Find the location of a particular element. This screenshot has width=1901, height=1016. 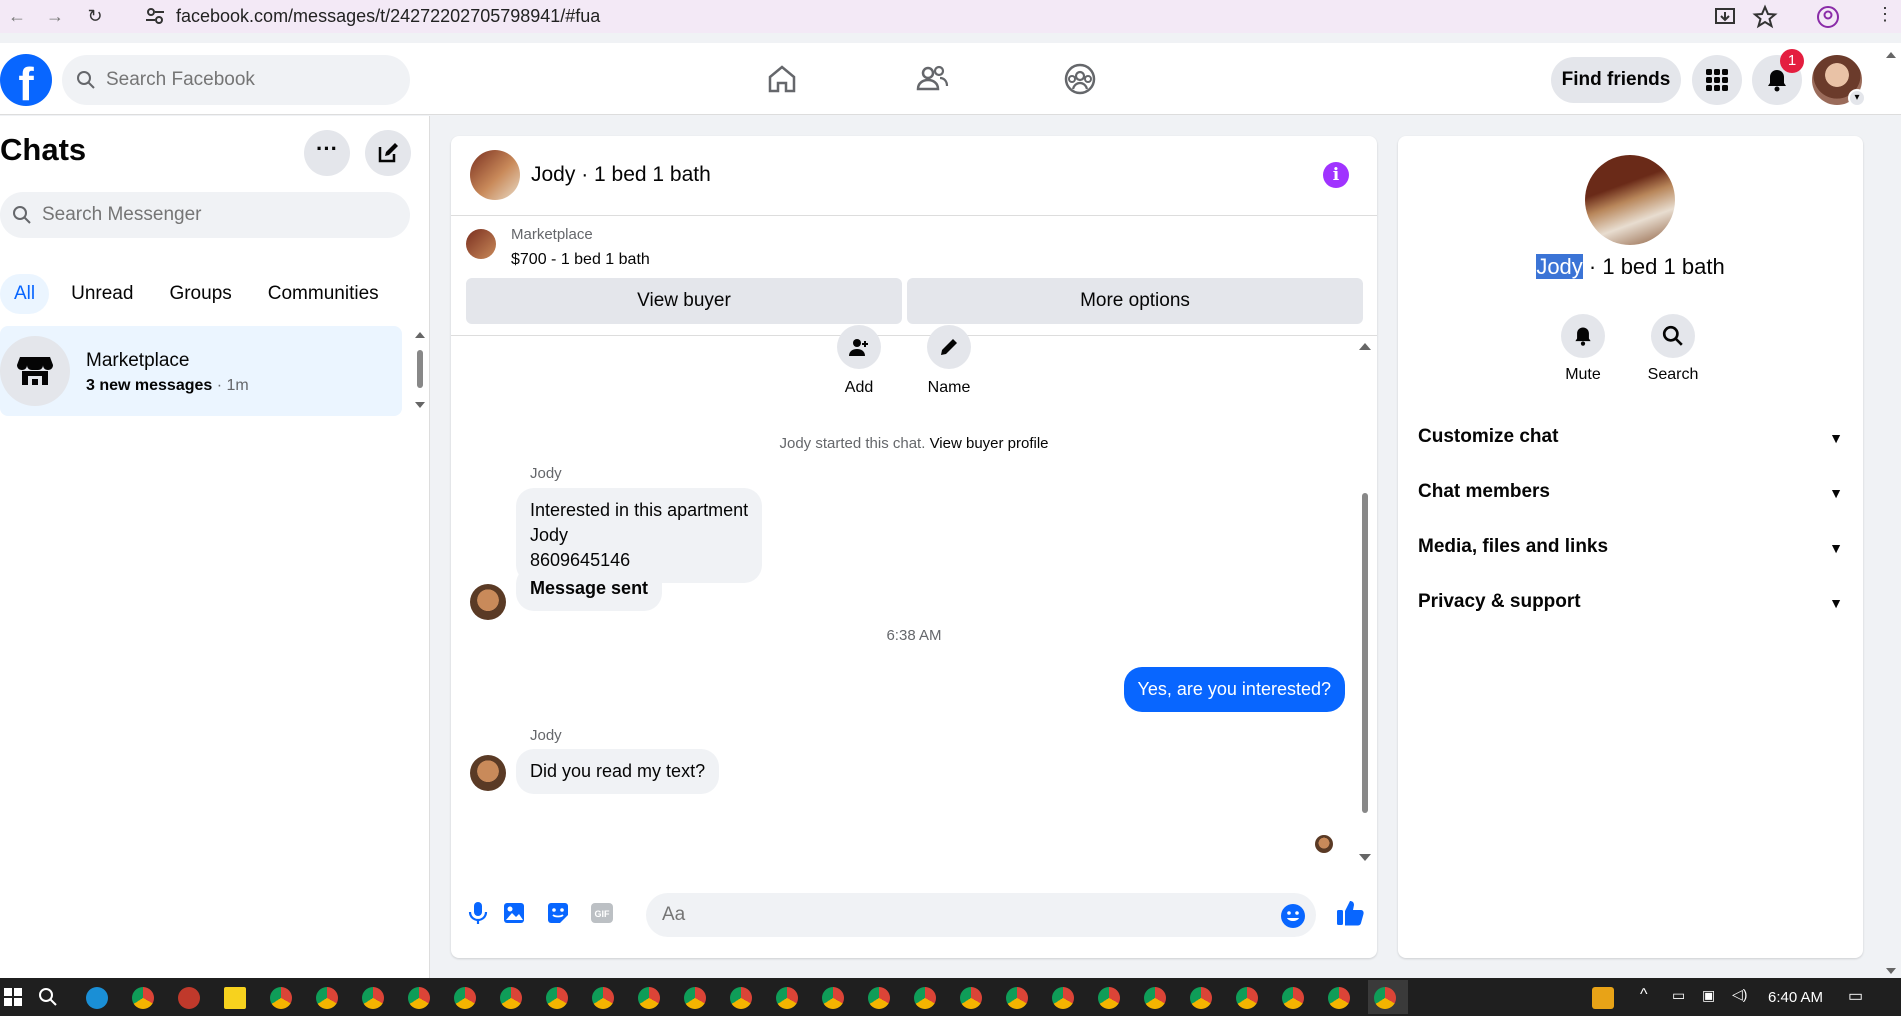

filter-groups: Groups is located at coordinates (200, 294).